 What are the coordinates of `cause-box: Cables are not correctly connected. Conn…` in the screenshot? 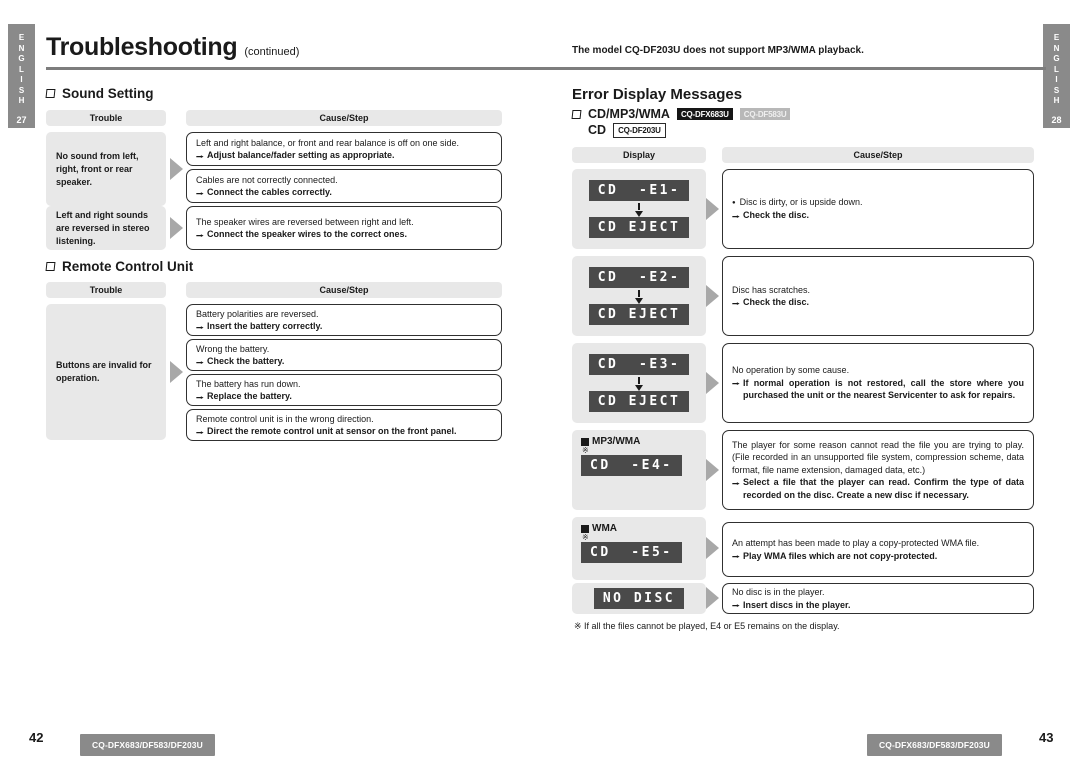 It's located at (344, 186).